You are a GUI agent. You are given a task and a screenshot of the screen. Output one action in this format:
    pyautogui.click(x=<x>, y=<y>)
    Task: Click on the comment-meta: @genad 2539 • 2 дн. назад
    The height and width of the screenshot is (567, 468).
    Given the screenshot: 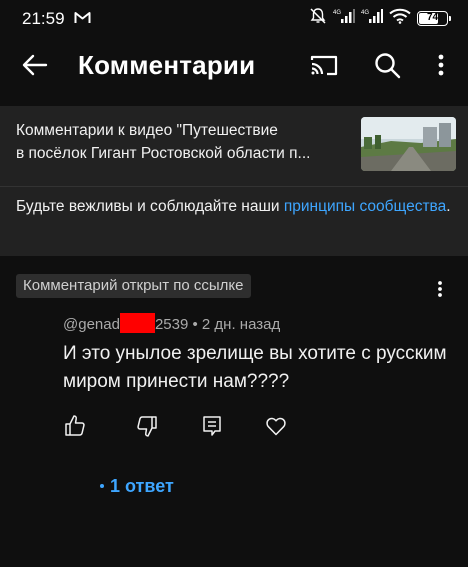 What is the action you would take?
    pyautogui.click(x=171, y=323)
    